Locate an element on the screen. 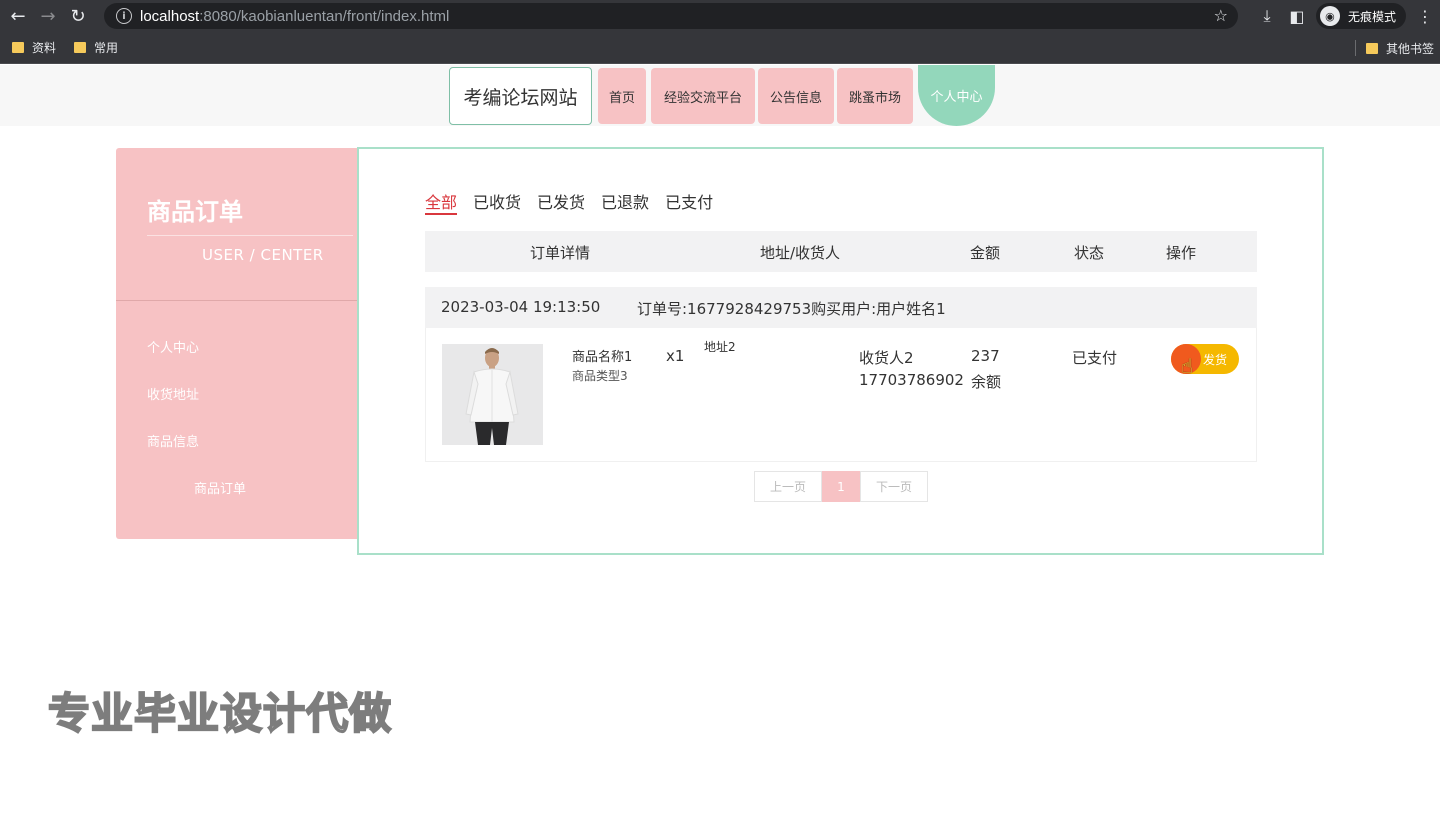 Image resolution: width=1440 pixels, height=832 pixels. side-panel-icon: ◧ is located at coordinates (1297, 16).